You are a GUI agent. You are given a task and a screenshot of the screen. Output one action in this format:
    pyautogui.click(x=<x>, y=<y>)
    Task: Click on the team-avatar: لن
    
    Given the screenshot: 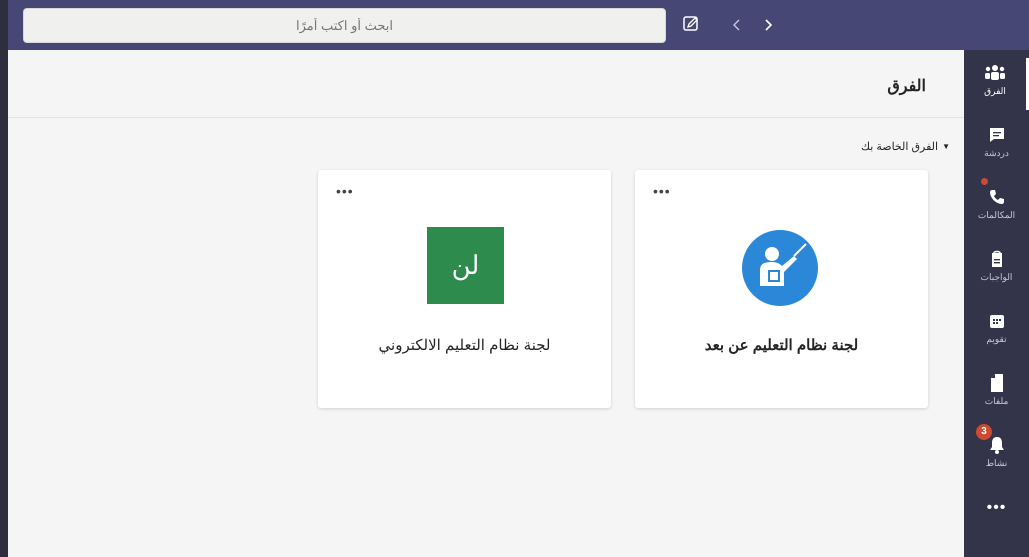 What is the action you would take?
    pyautogui.click(x=465, y=265)
    